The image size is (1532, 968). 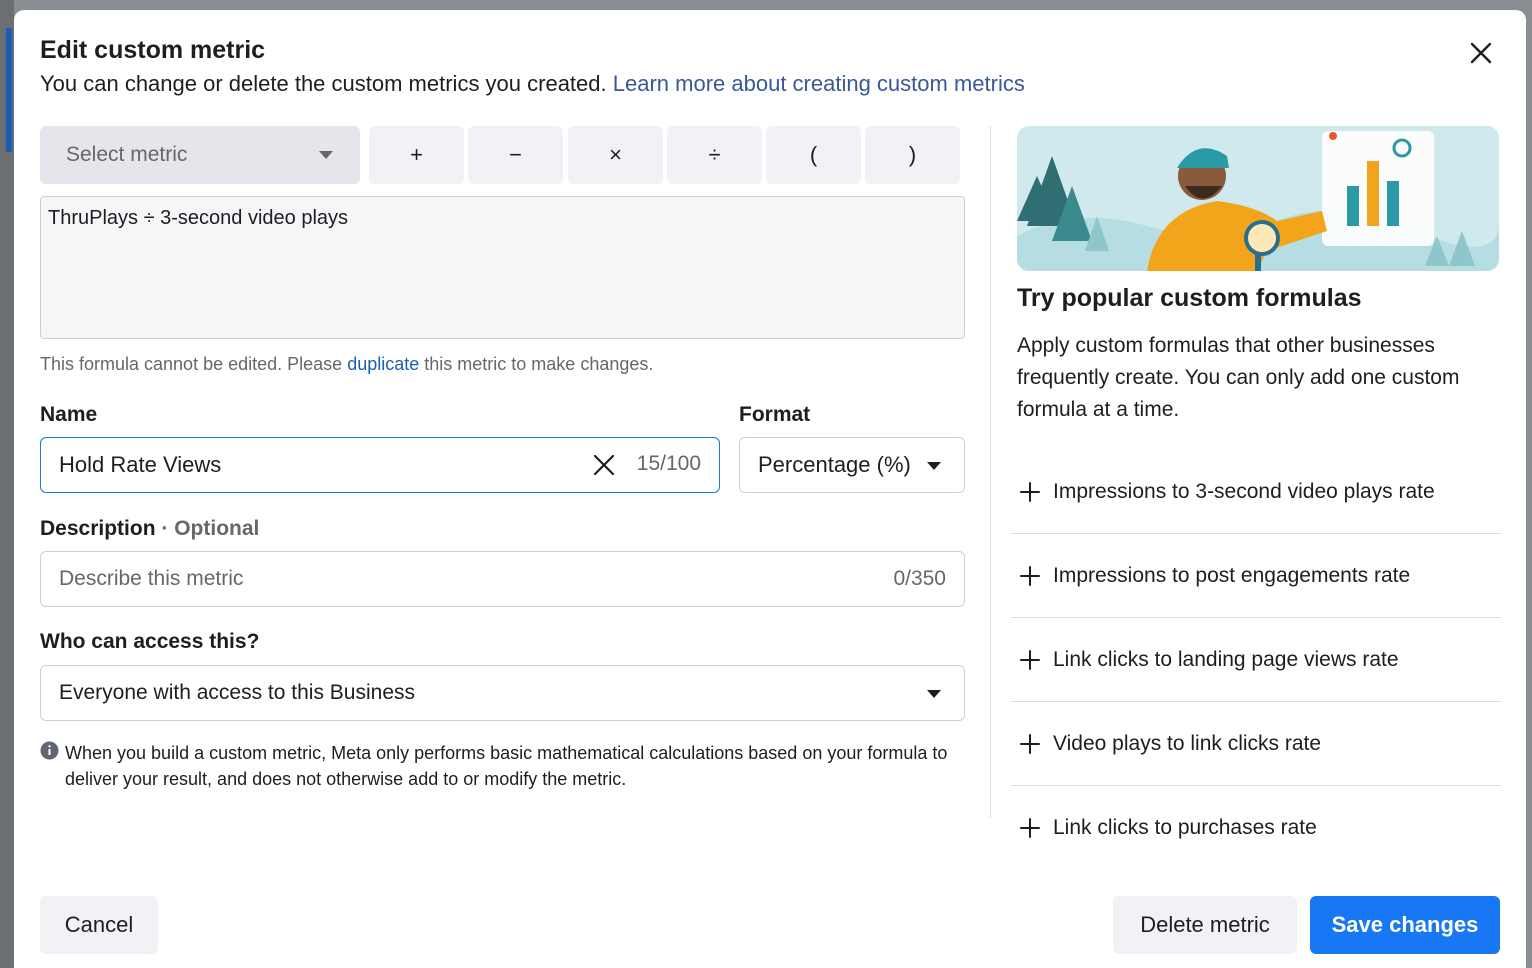 What do you see at coordinates (1244, 491) in the screenshot?
I see `popular-formula-label: Impressions to 3-second video plays rate` at bounding box center [1244, 491].